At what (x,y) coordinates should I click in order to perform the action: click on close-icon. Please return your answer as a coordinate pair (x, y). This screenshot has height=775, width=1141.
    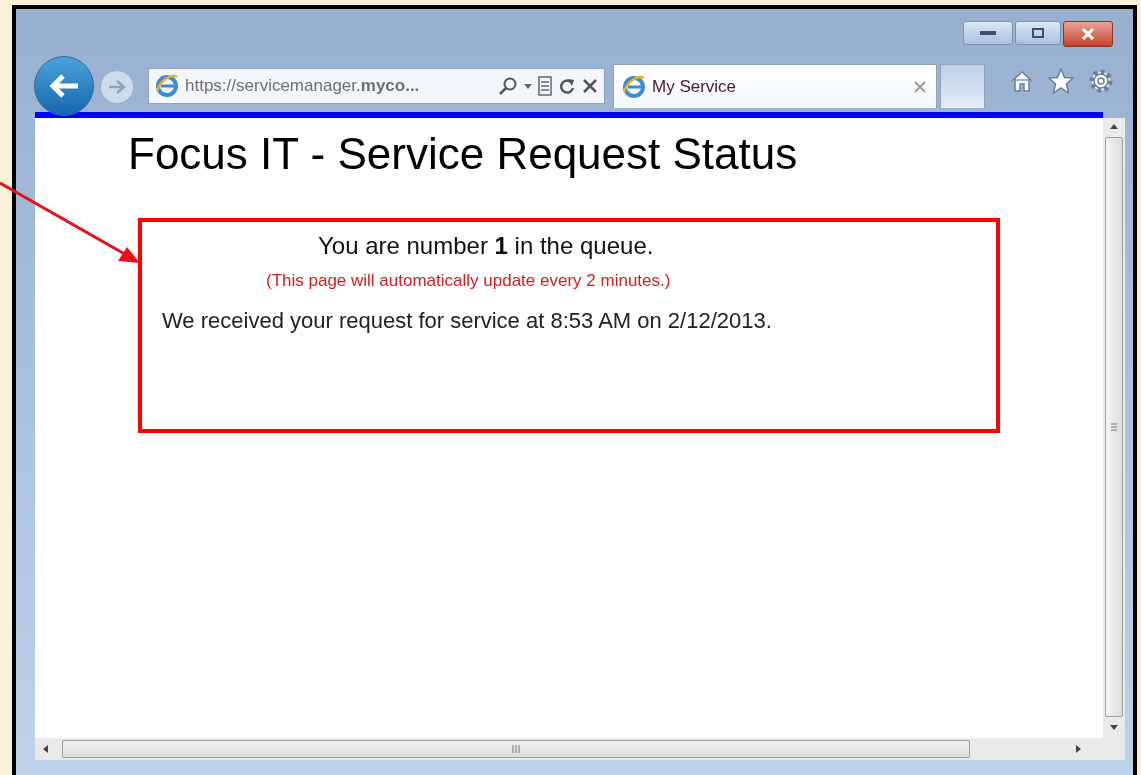
    Looking at the image, I should click on (1088, 34).